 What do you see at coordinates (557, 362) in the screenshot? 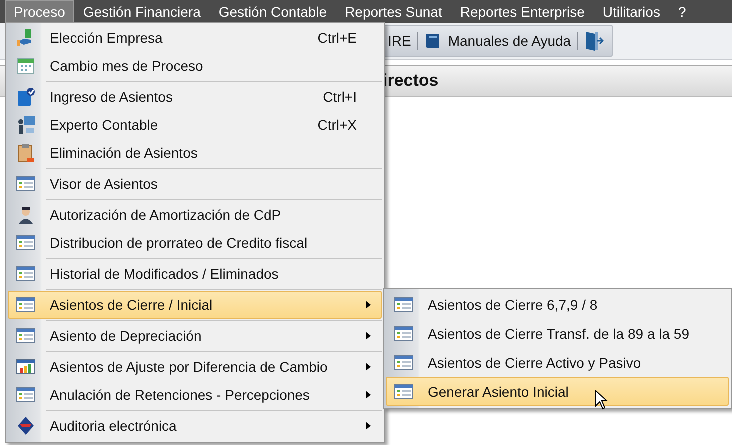
I see `menu-item: Asientos de Cierre Activo y Pasivo` at bounding box center [557, 362].